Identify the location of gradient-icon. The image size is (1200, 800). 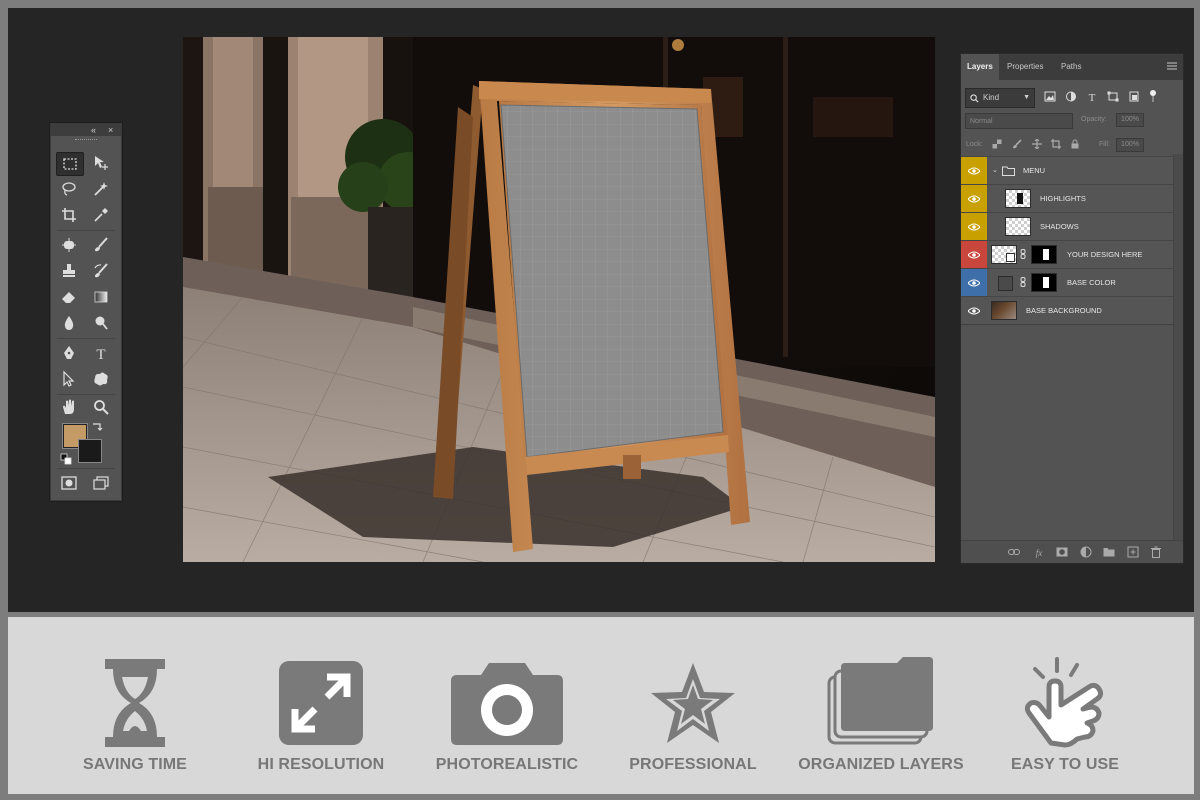
(101, 297).